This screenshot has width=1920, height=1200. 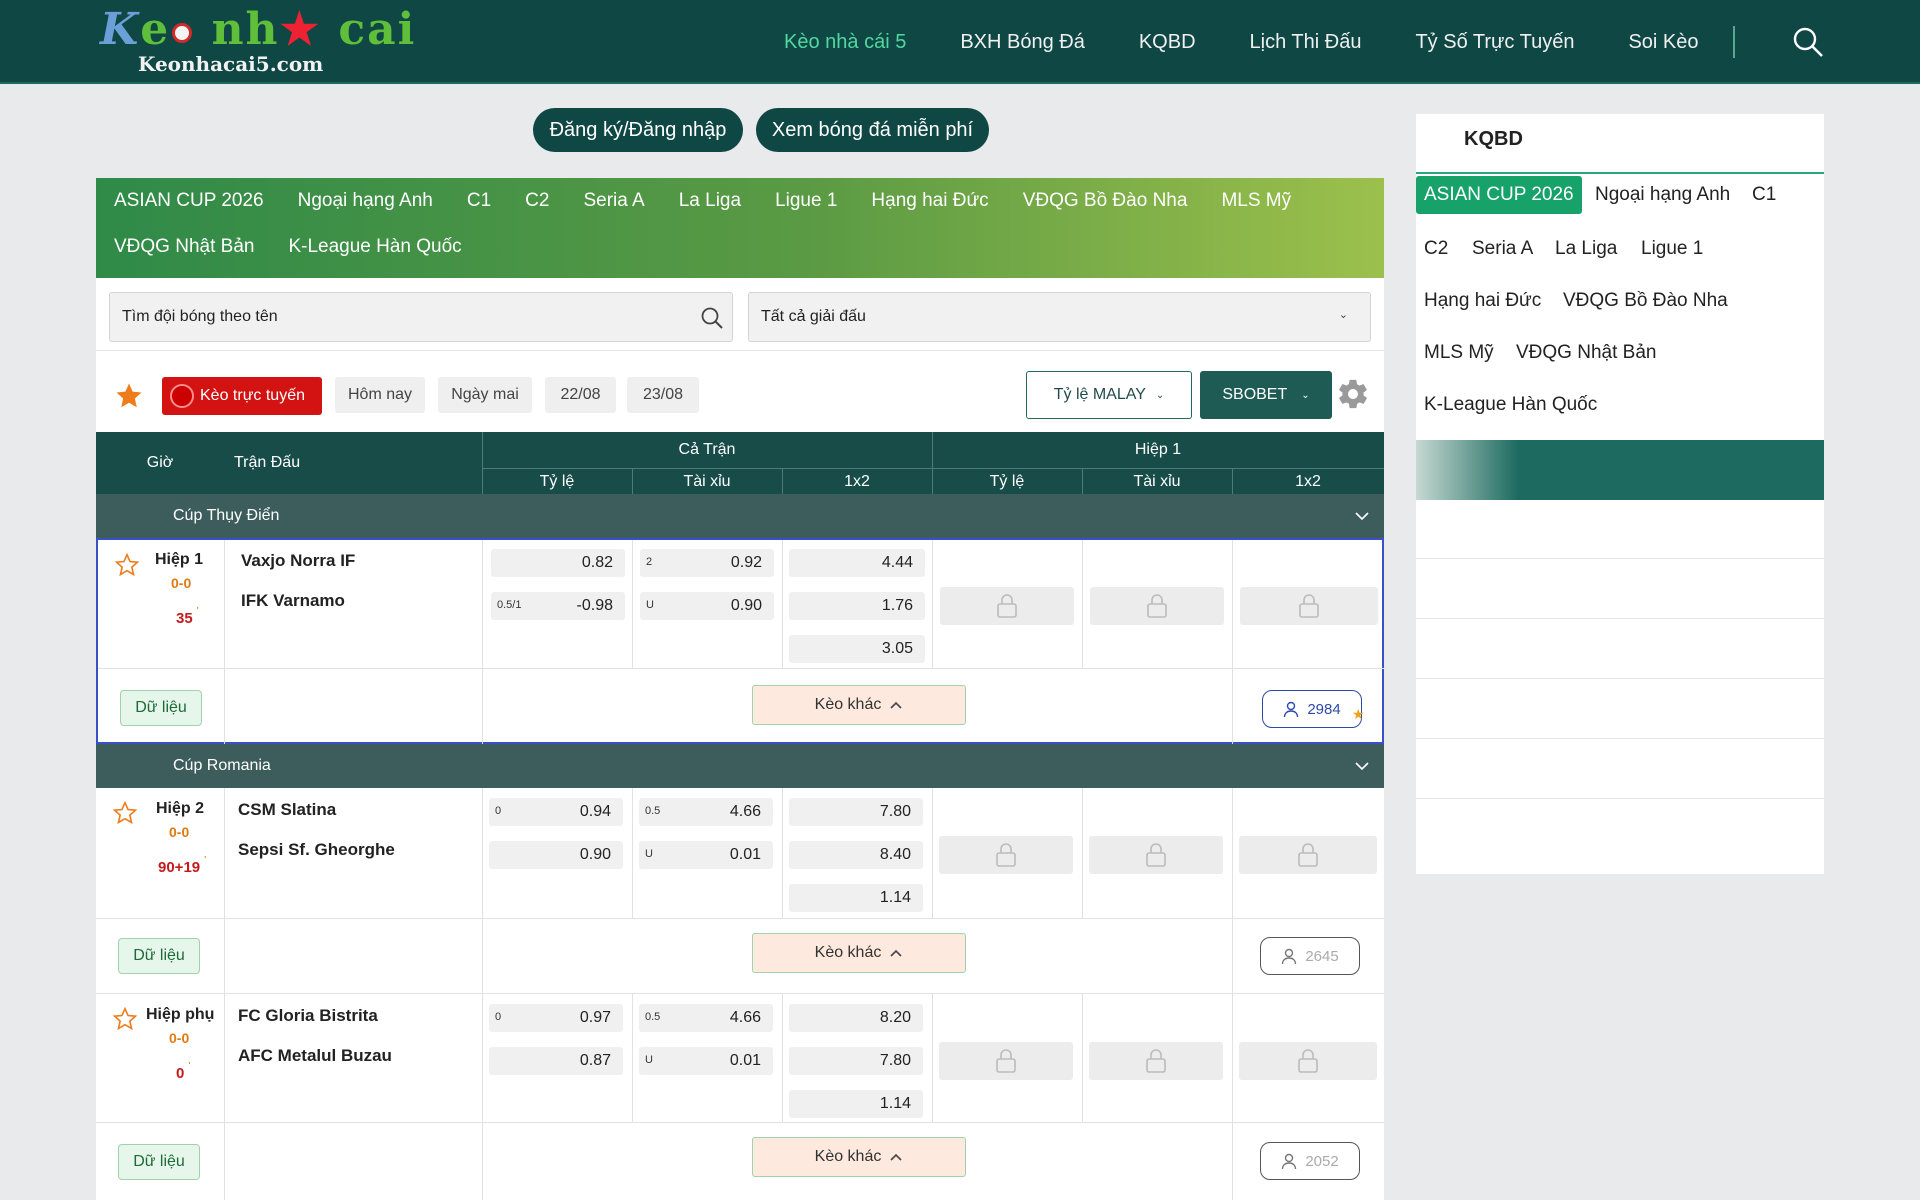 I want to click on odds-cell: U 0.90, so click(x=707, y=606).